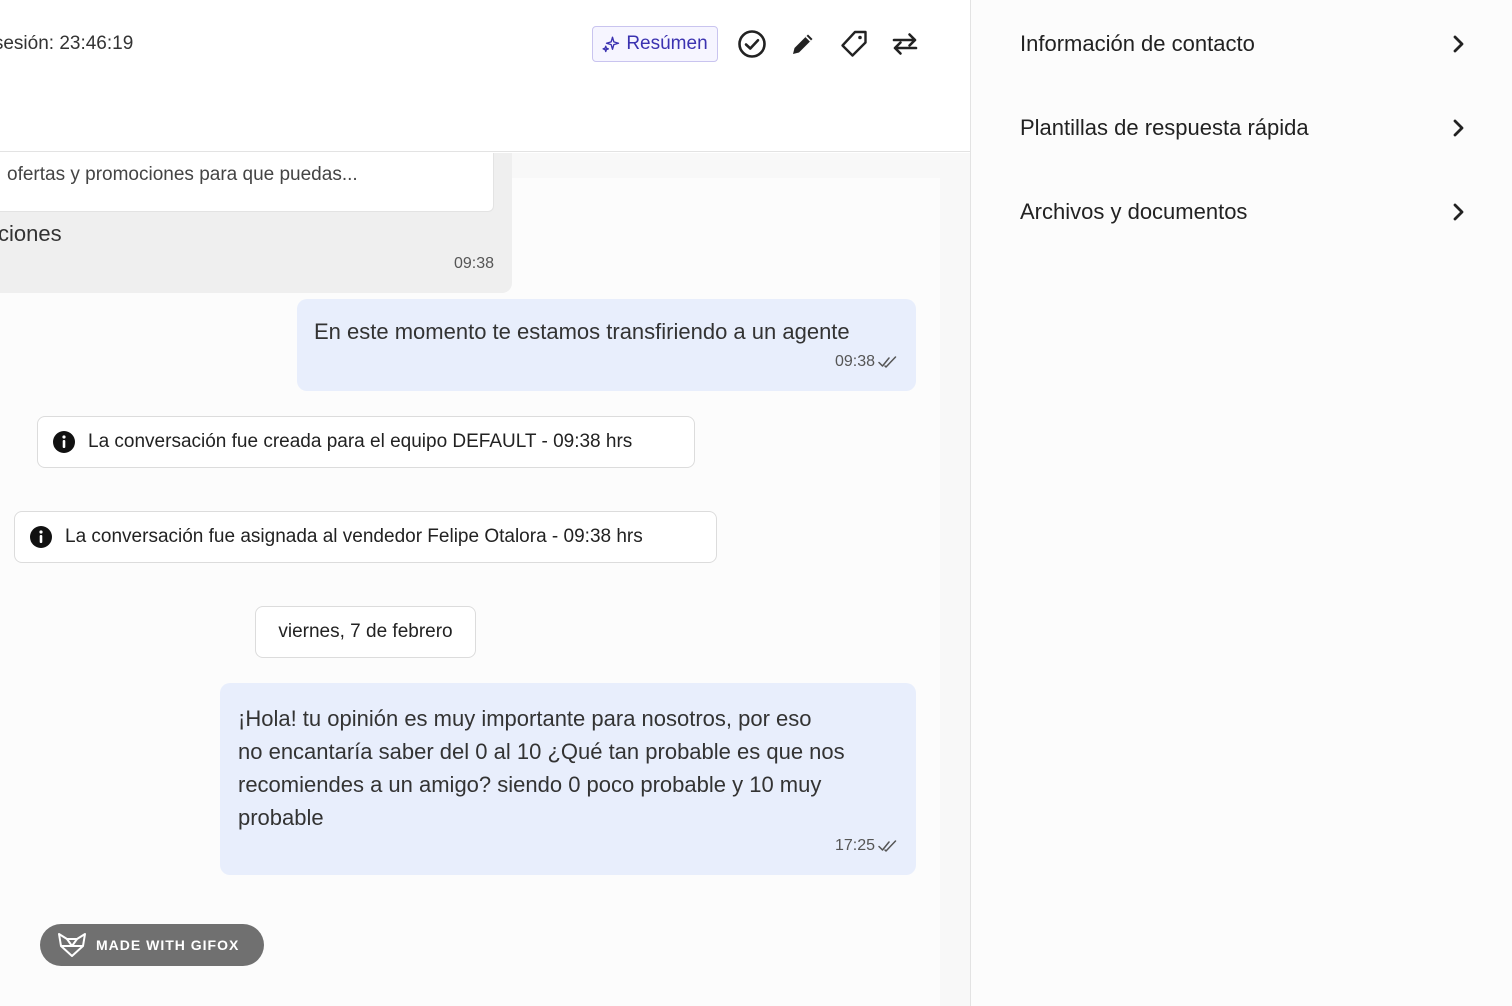 The height and width of the screenshot is (1006, 1512). I want to click on session-timer: n sesión: 23:46:19, so click(67, 43).